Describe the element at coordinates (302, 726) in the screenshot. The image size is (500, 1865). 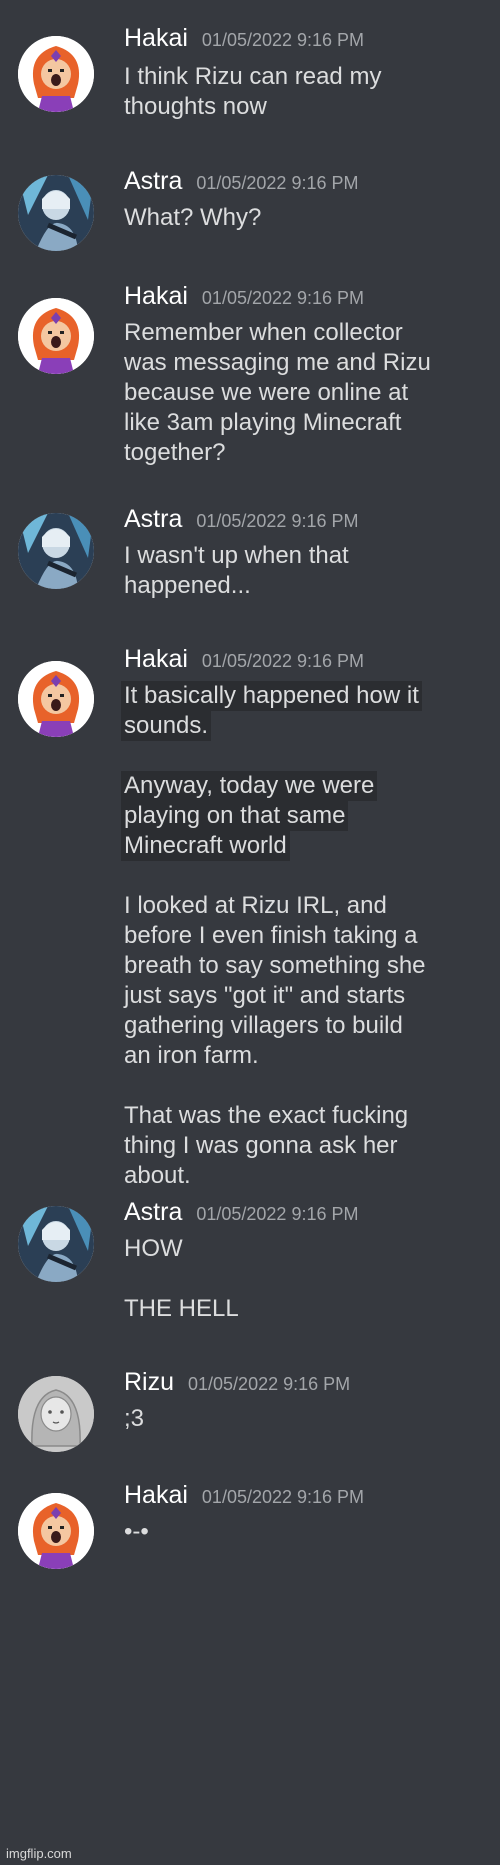
I see `message-line: sounds.` at that location.